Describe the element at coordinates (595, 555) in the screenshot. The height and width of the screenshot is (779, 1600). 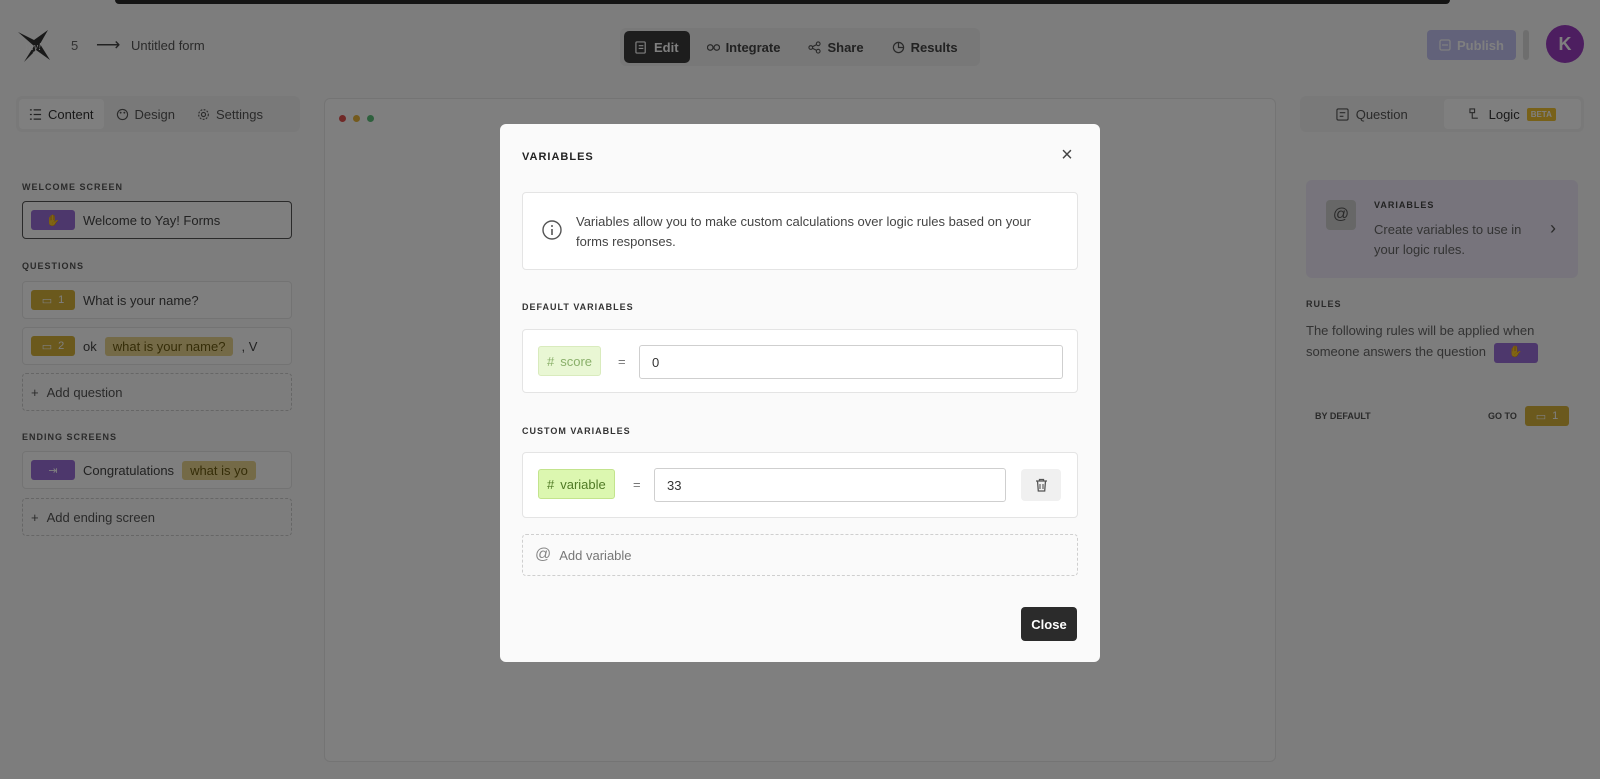
I see `add-variable-label: Add variable` at that location.